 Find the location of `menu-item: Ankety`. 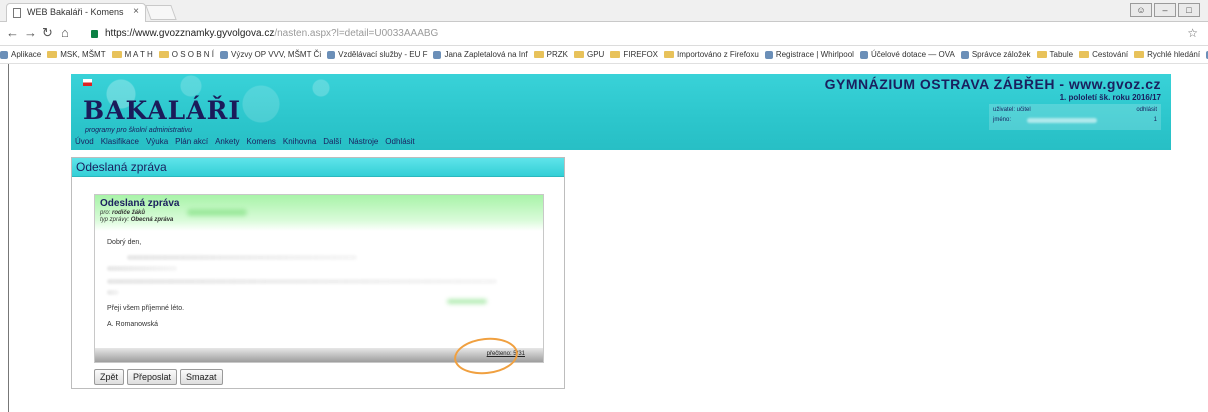

menu-item: Ankety is located at coordinates (227, 142).